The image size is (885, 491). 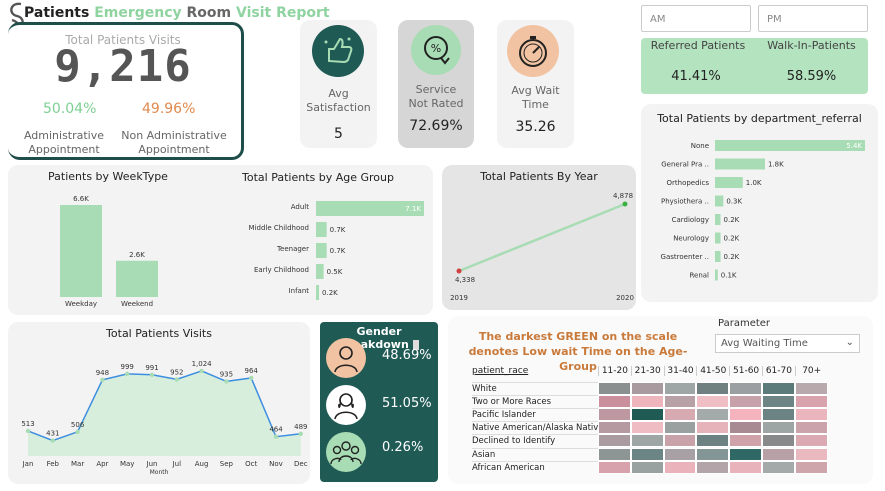 What do you see at coordinates (151, 368) in the screenshot?
I see `visits-data-label: 991` at bounding box center [151, 368].